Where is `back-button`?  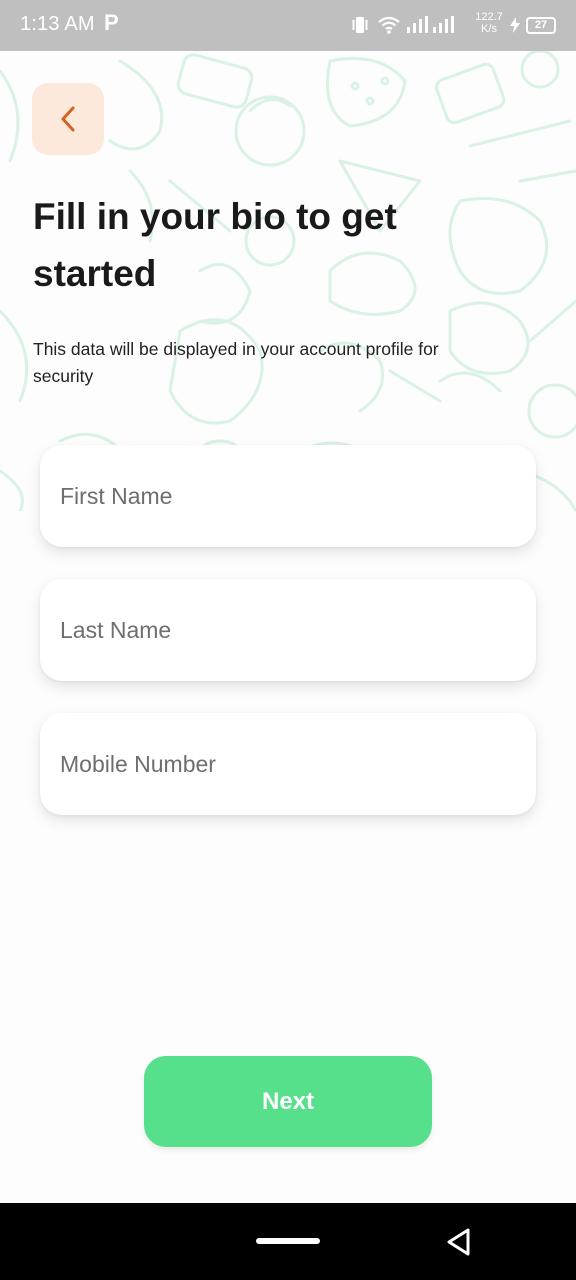 back-button is located at coordinates (68, 119).